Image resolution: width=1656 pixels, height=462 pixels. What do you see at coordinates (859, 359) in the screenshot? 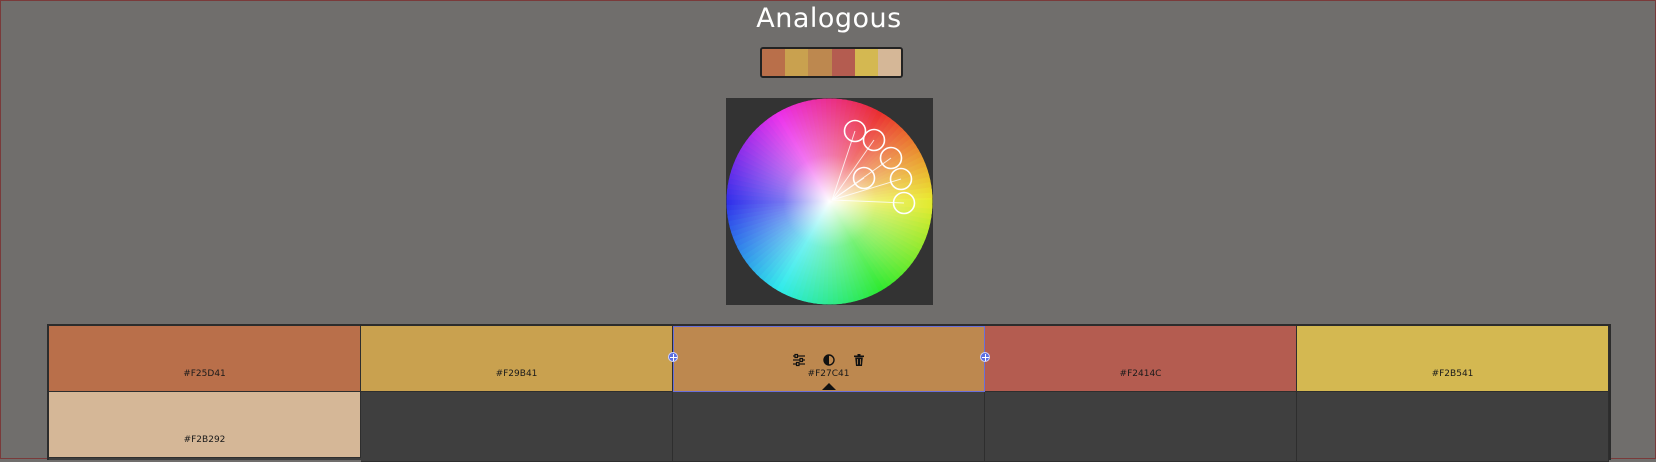
I see `trash-icon` at bounding box center [859, 359].